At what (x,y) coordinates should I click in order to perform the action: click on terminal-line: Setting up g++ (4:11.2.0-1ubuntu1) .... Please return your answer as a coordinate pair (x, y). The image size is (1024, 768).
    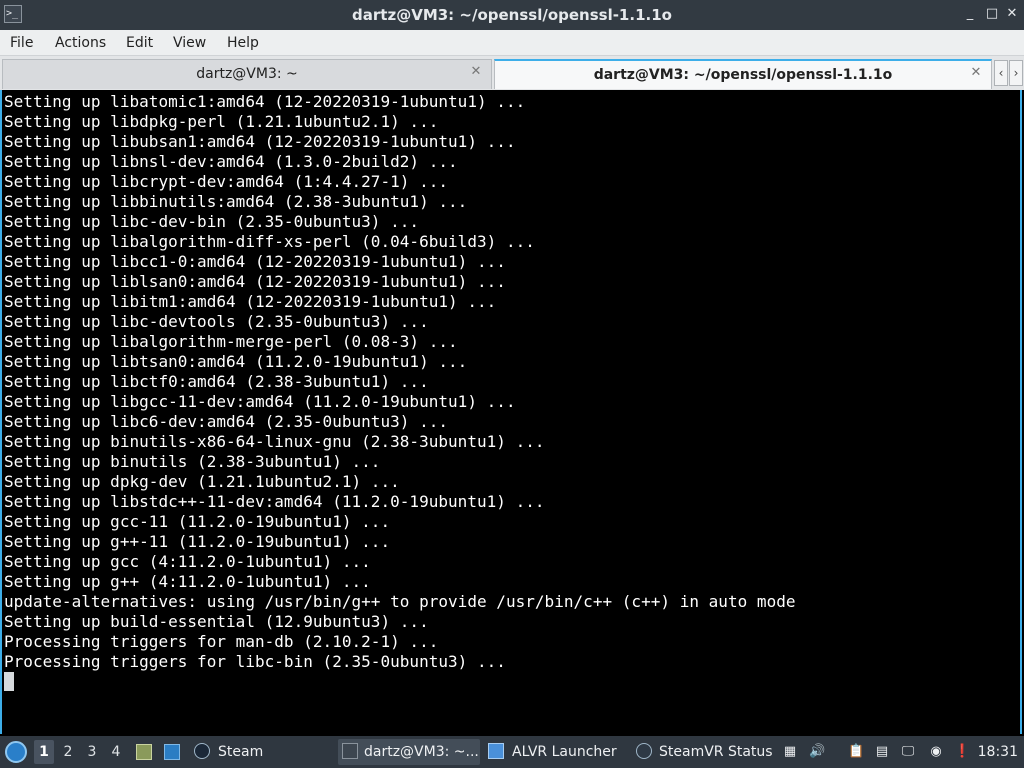
    Looking at the image, I should click on (187, 581).